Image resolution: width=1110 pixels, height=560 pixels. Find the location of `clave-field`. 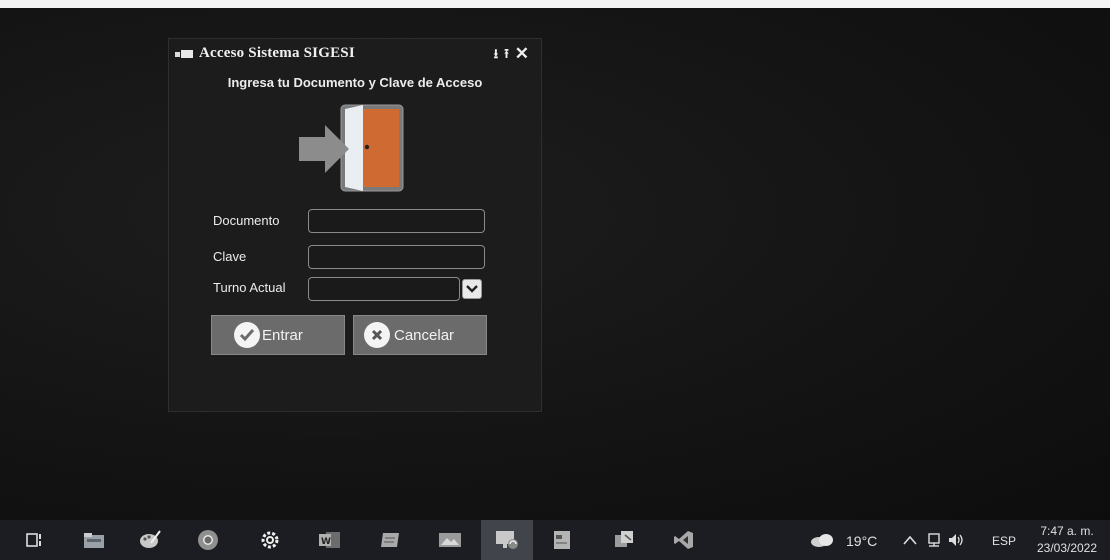

clave-field is located at coordinates (396, 257).